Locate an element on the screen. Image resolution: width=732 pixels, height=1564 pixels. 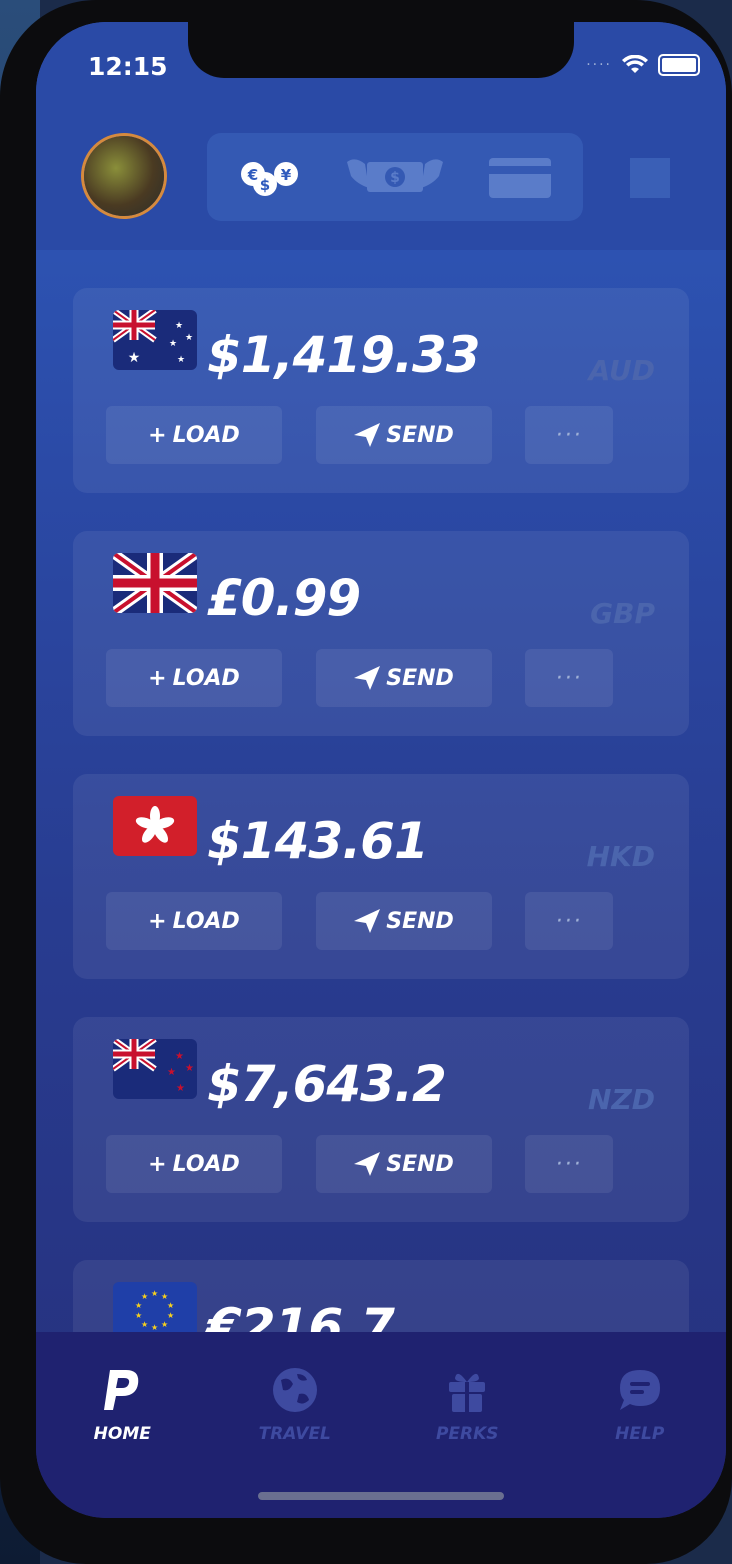
nav-item-travel: TRAVEL is located at coordinates (295, 1425).